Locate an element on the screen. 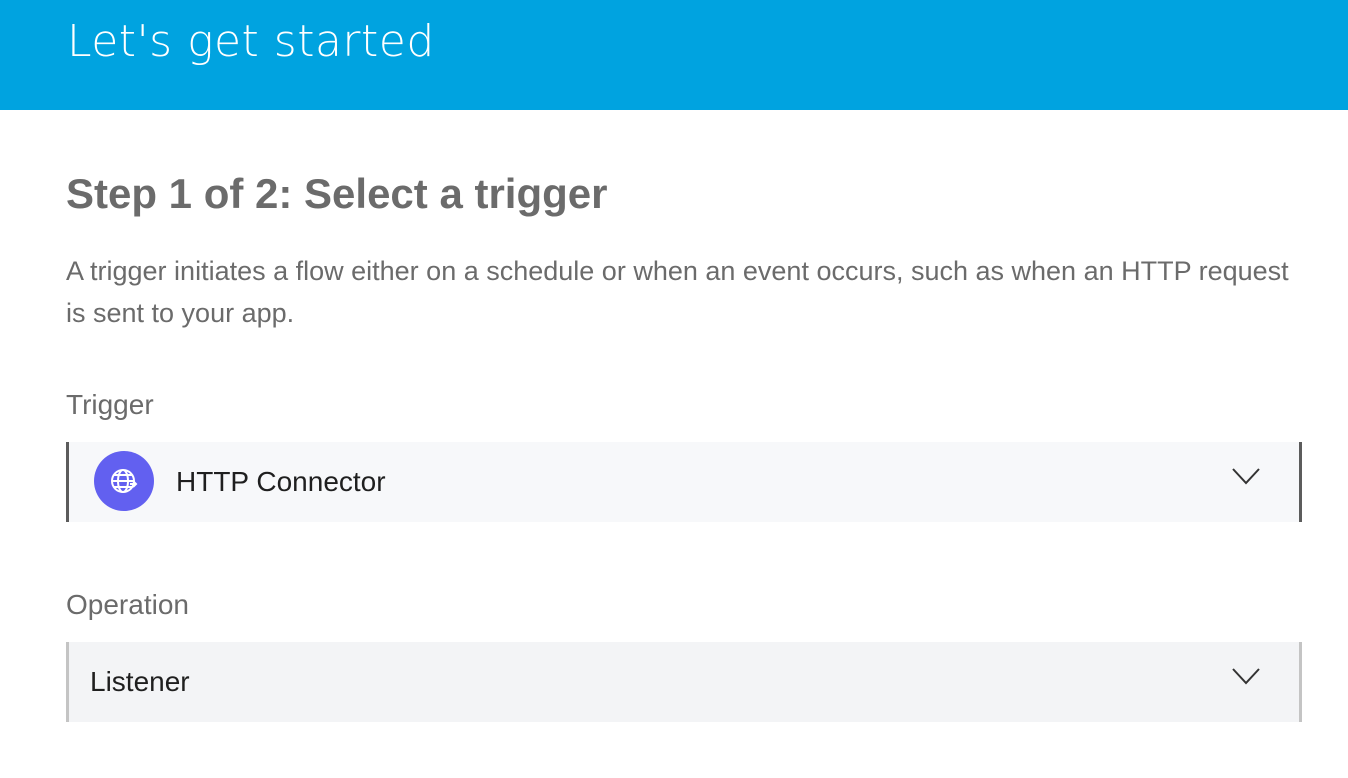 Image resolution: width=1348 pixels, height=778 pixels. header-title: Let's get started is located at coordinates (251, 41).